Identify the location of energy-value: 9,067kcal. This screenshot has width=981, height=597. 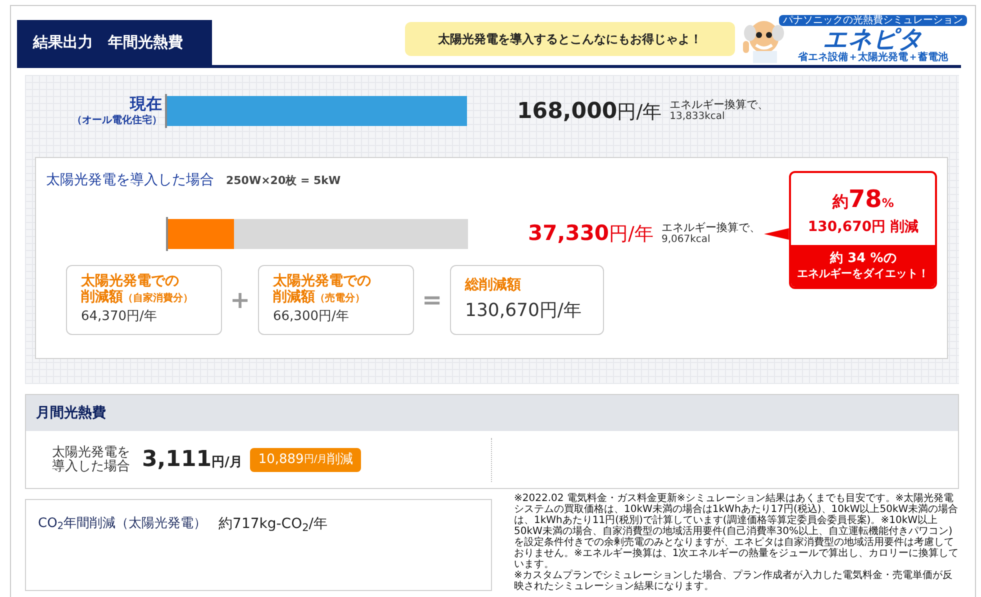
(686, 240).